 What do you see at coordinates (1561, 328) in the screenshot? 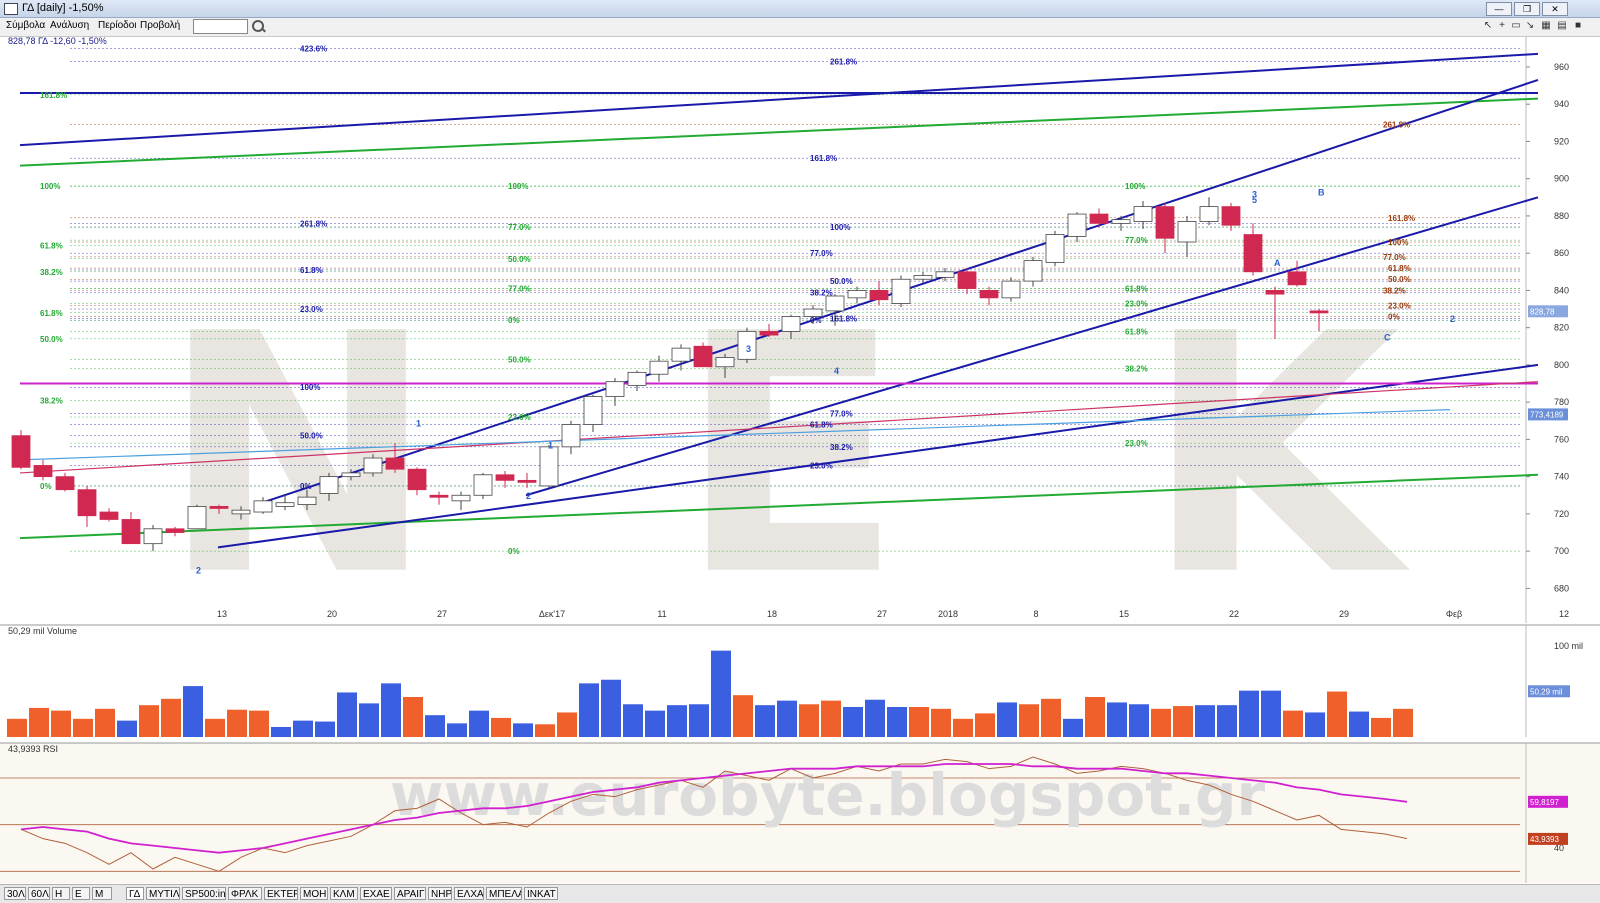
I see `y-tick-label: 820` at bounding box center [1561, 328].